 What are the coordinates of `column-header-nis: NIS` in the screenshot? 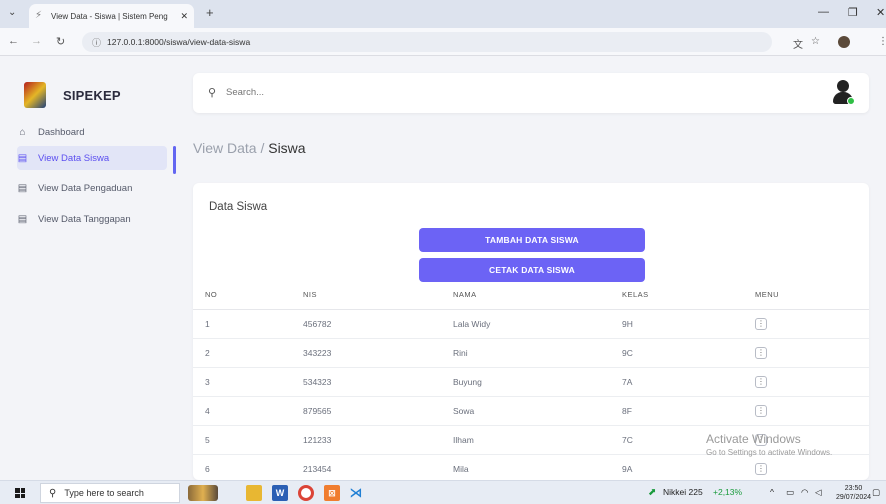 It's located at (378, 295).